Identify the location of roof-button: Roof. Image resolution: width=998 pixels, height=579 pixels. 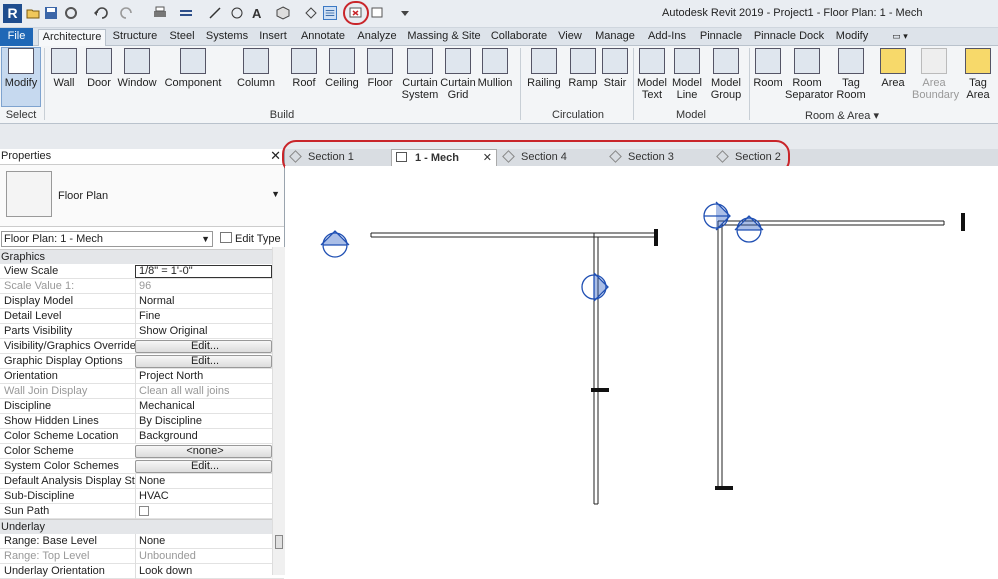
(304, 68).